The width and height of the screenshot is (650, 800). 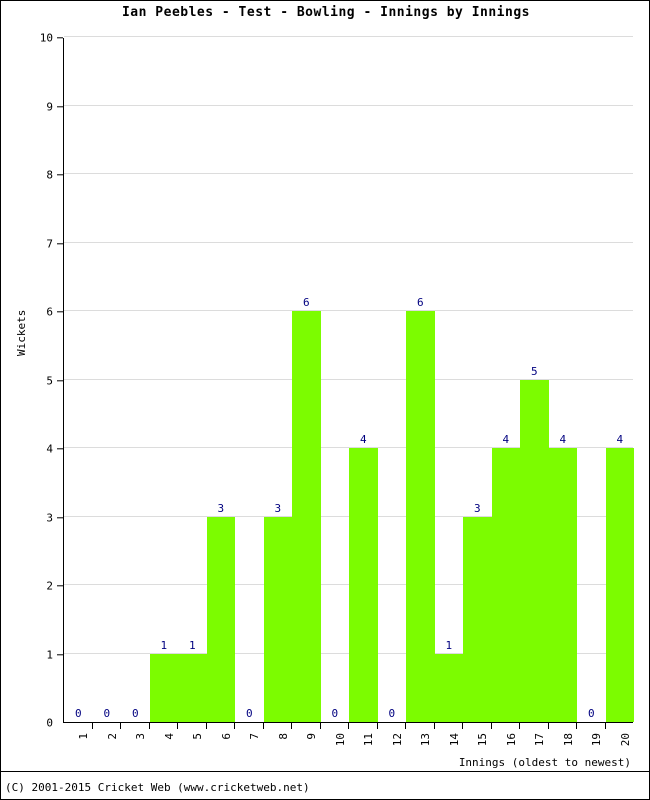 I want to click on x-tick-label: 12, so click(x=397, y=740).